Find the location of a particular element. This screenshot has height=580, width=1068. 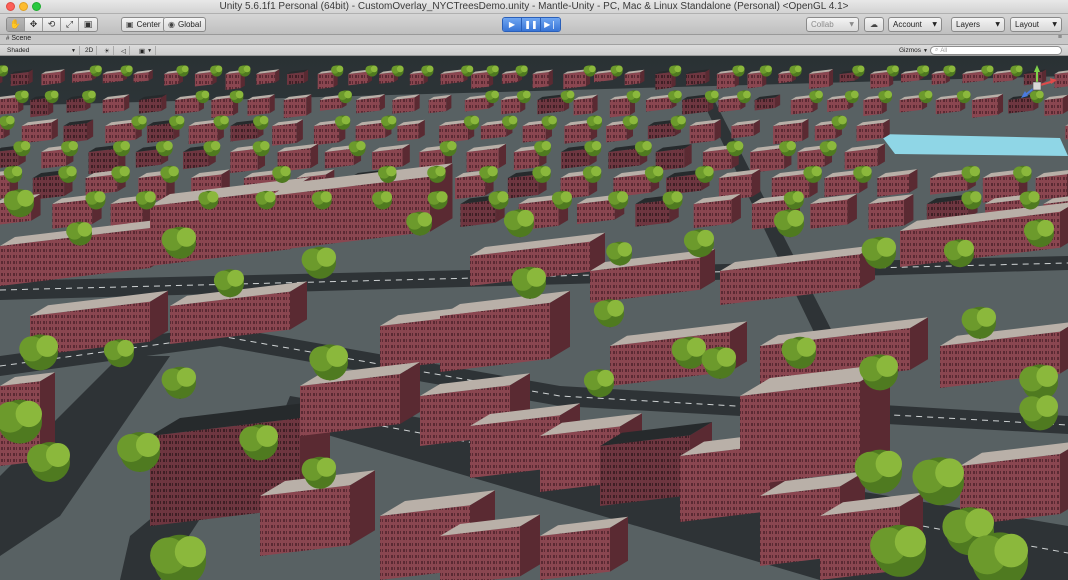

rect-tool-button: ▣ is located at coordinates (88, 24).